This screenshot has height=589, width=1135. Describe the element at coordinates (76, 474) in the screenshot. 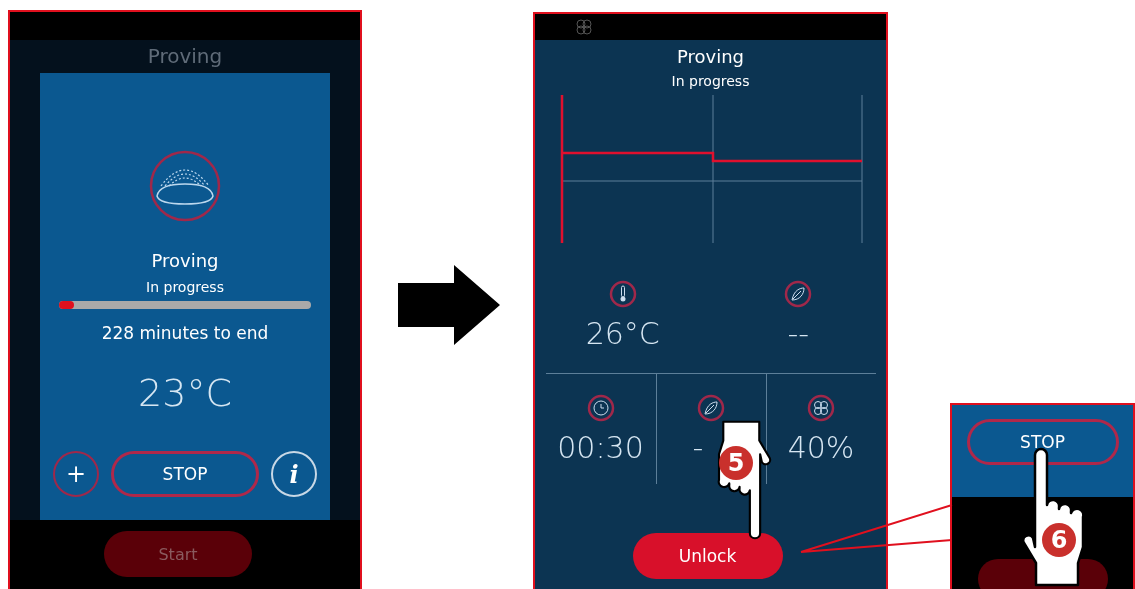

I see `add-button: +` at that location.